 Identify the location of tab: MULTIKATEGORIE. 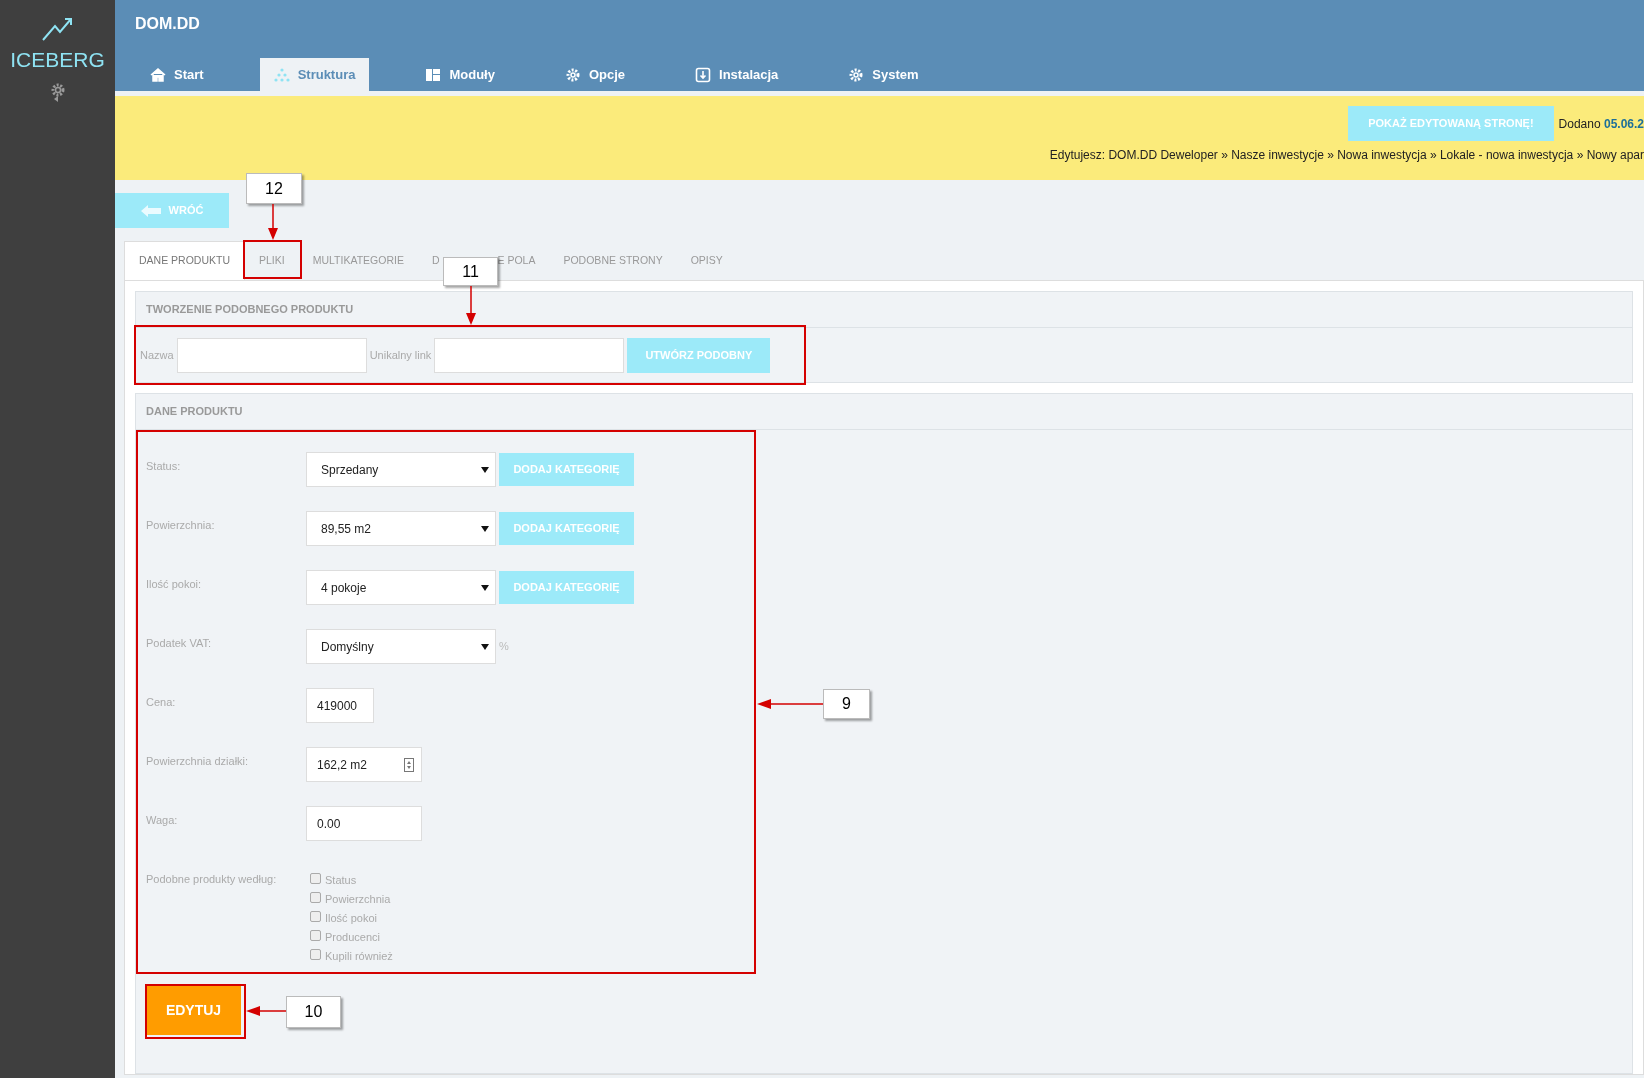
(358, 260).